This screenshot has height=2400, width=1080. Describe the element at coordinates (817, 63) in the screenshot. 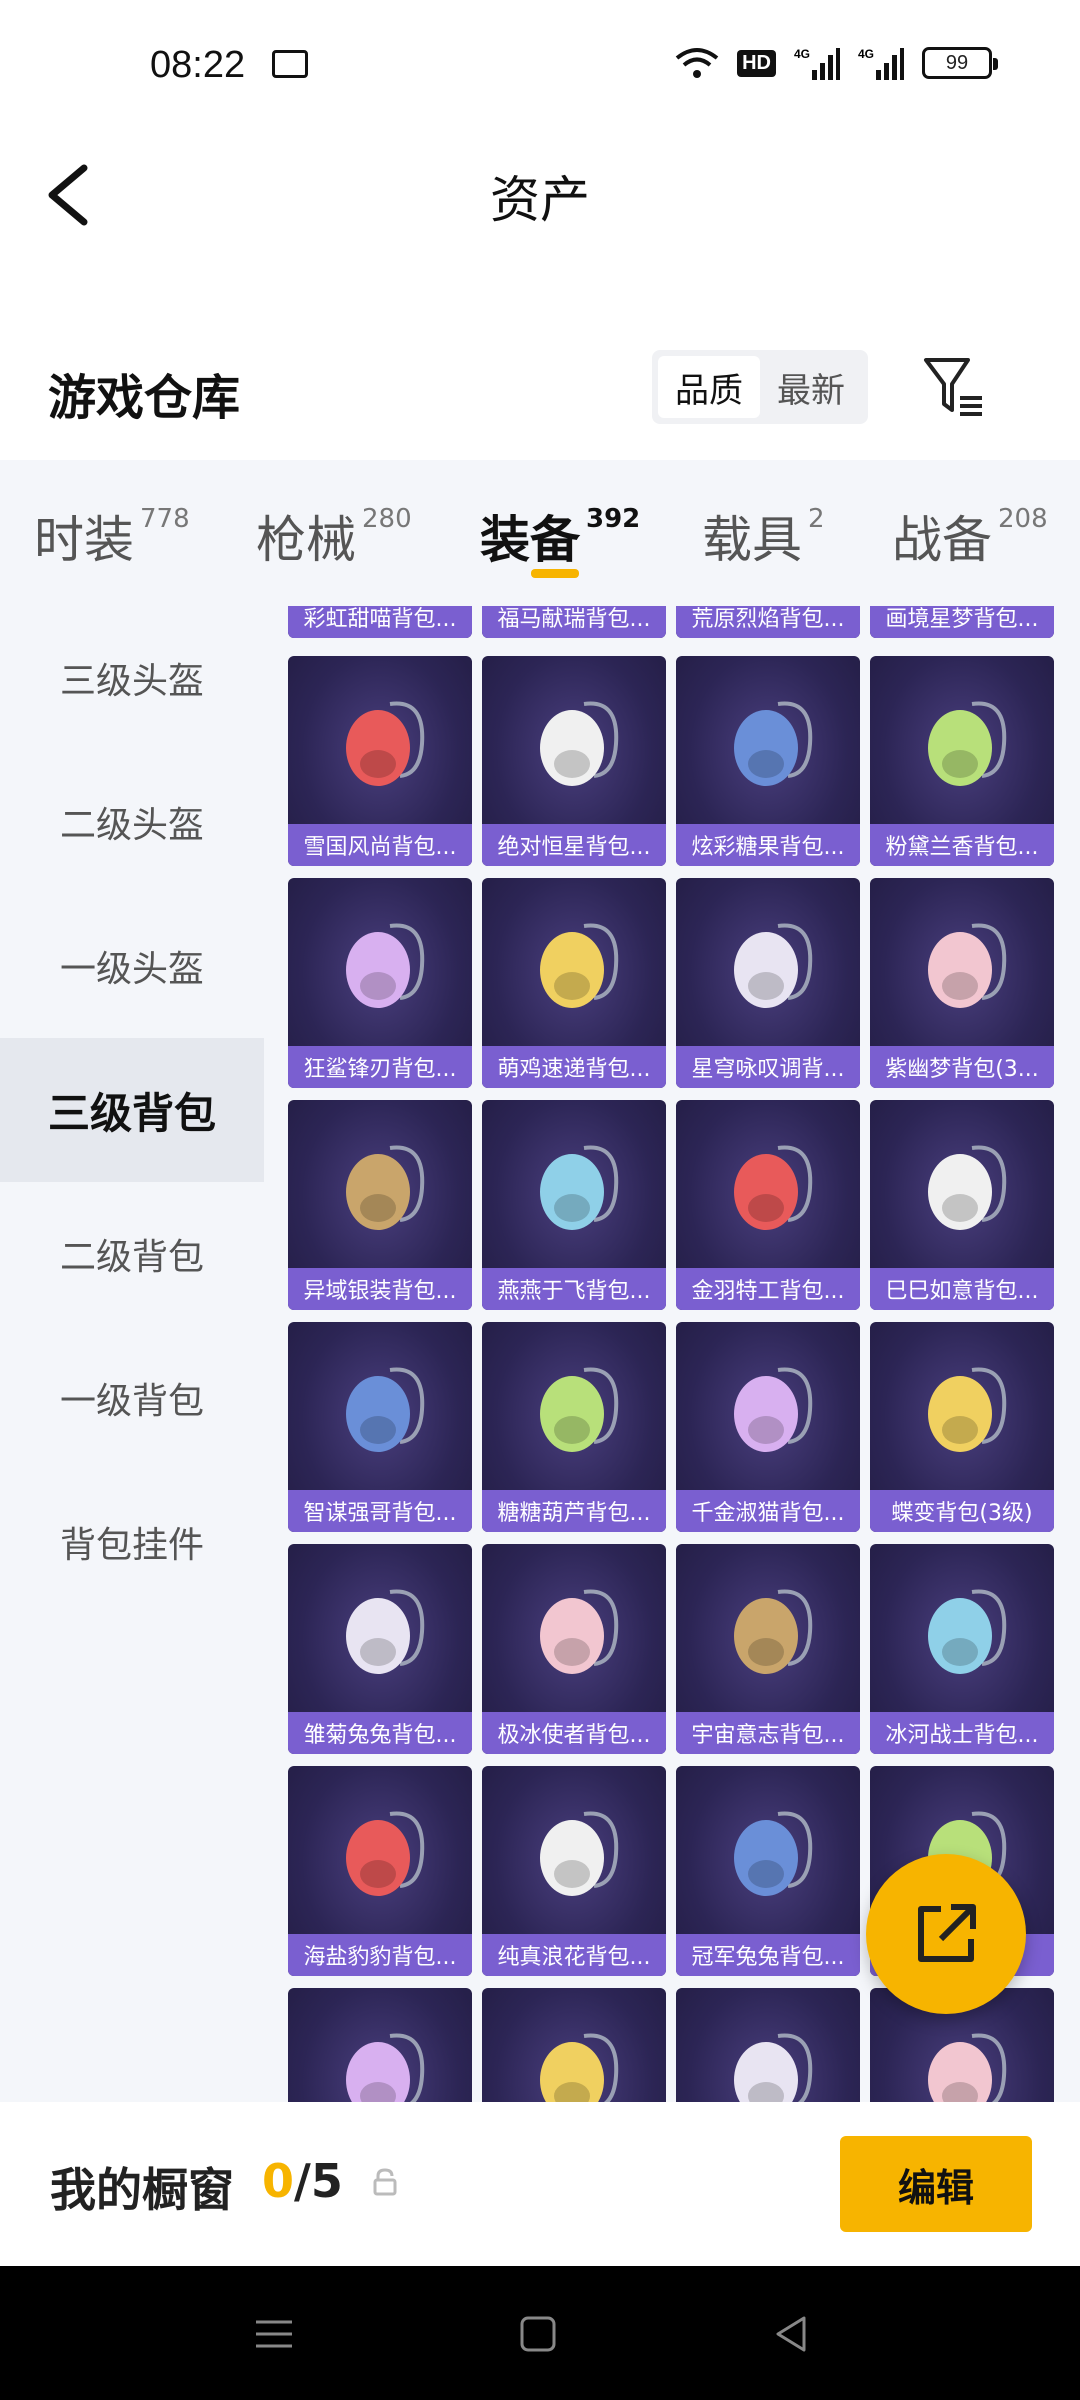

I see `signal-icon: 4G` at that location.